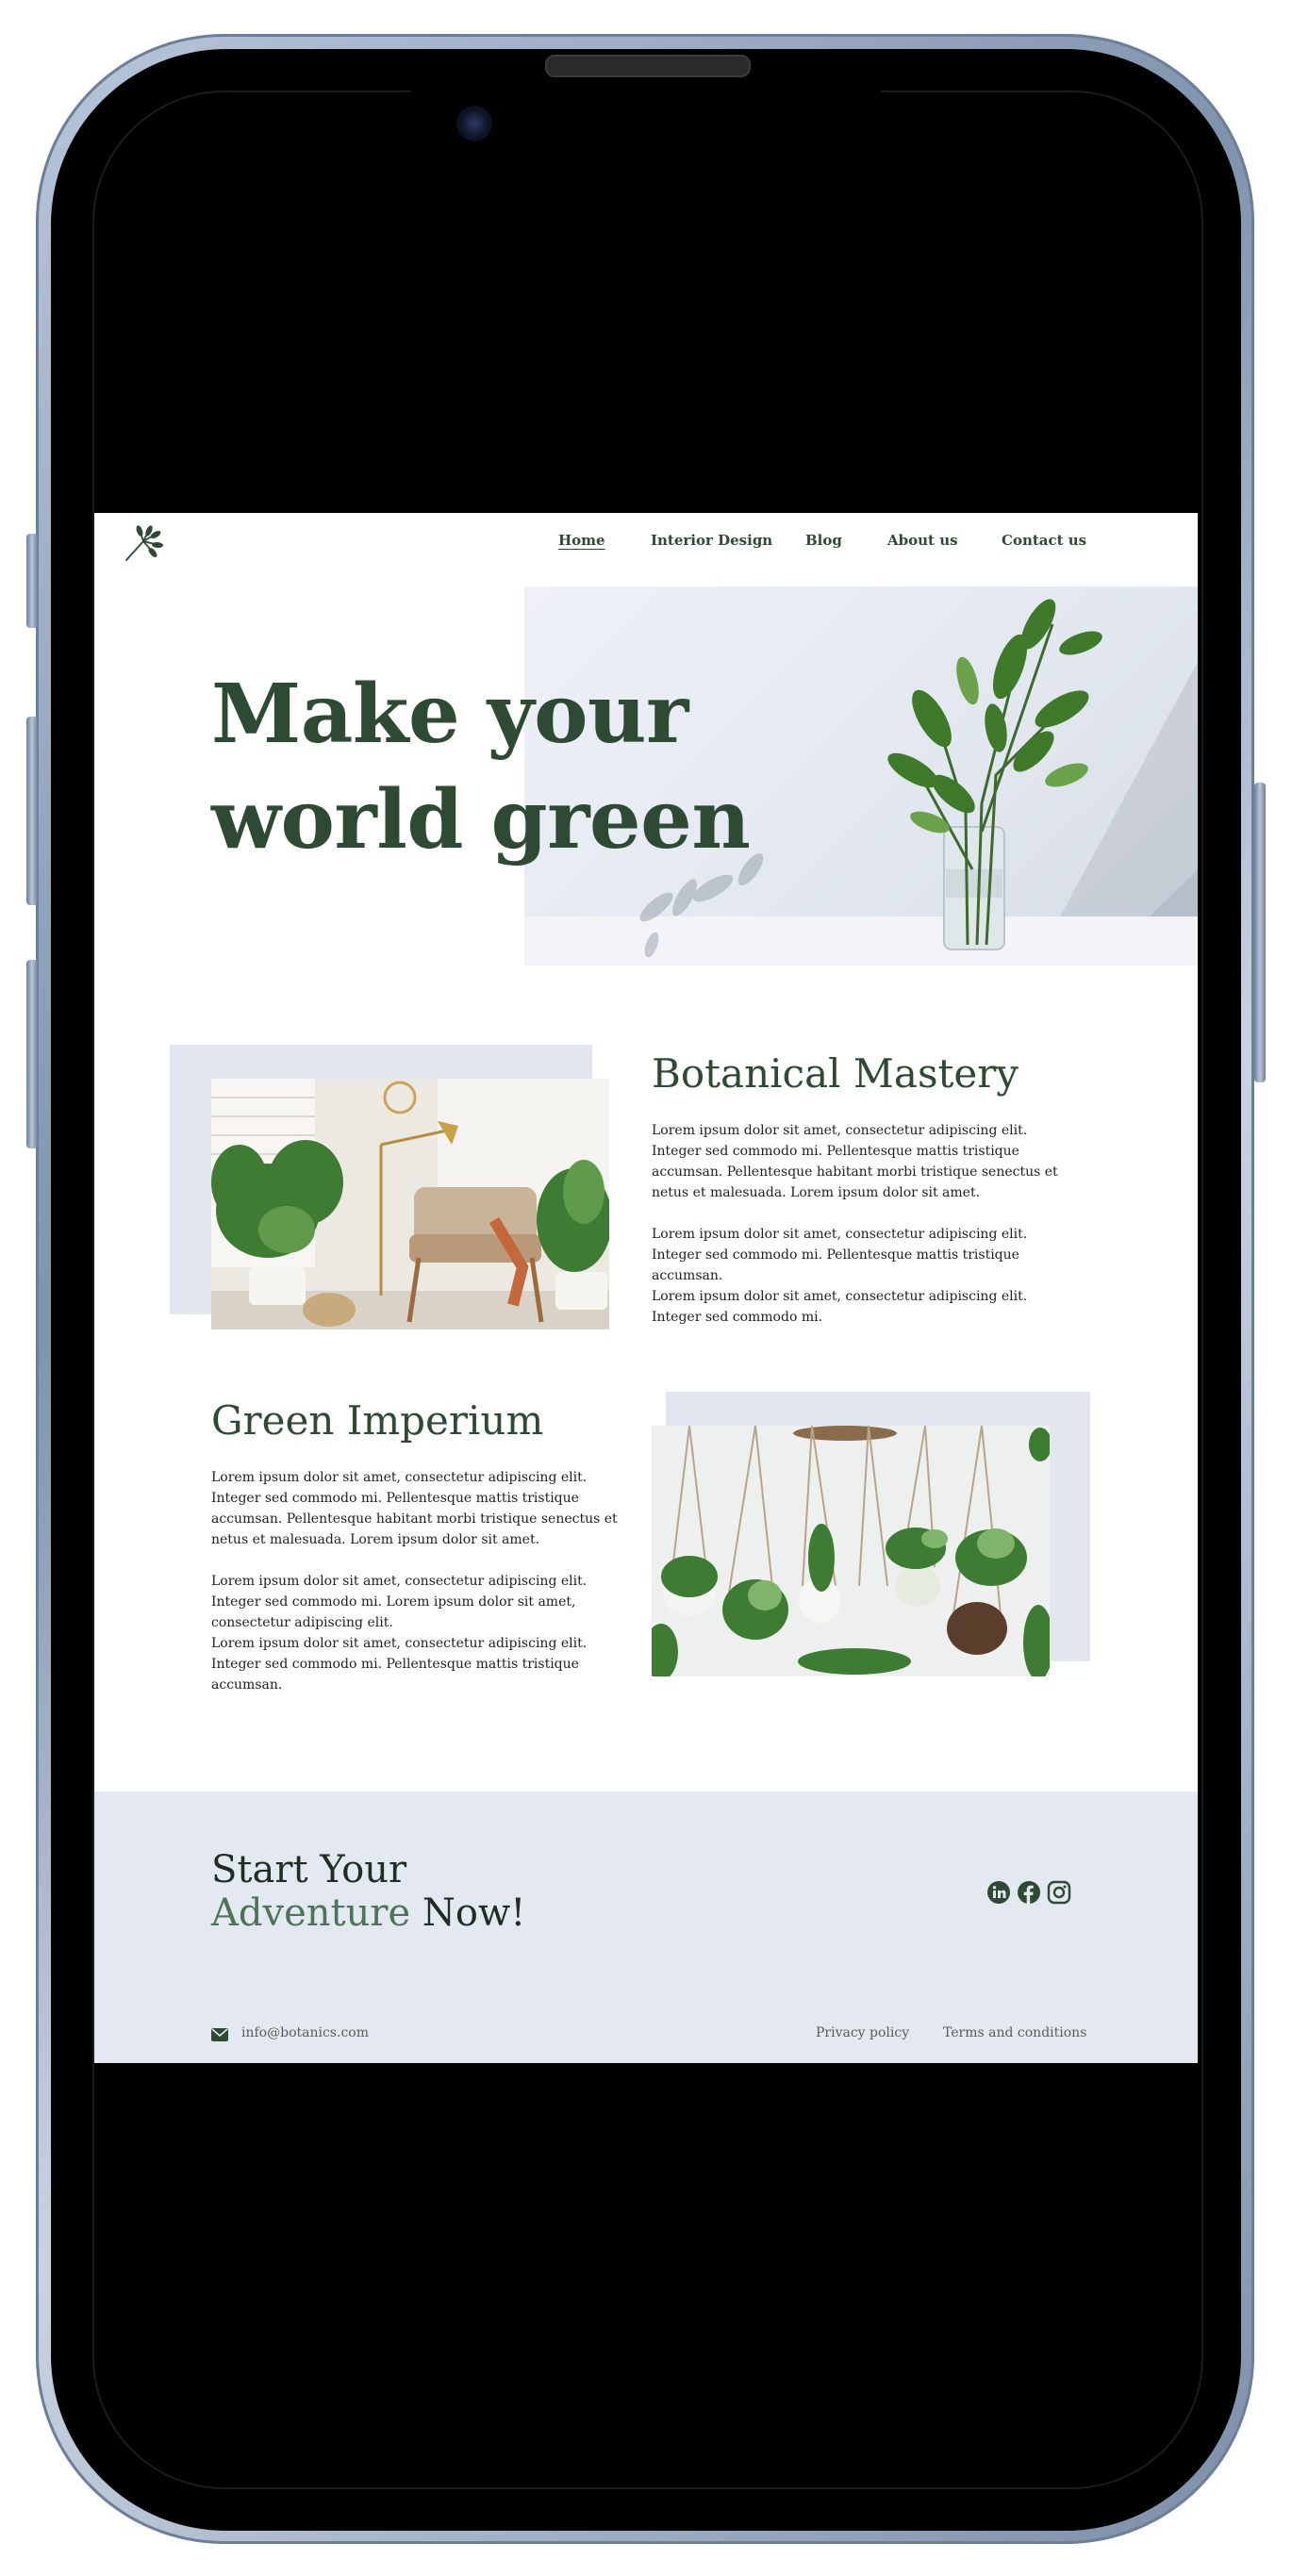  What do you see at coordinates (824, 540) in the screenshot?
I see `nav-blog: Blog` at bounding box center [824, 540].